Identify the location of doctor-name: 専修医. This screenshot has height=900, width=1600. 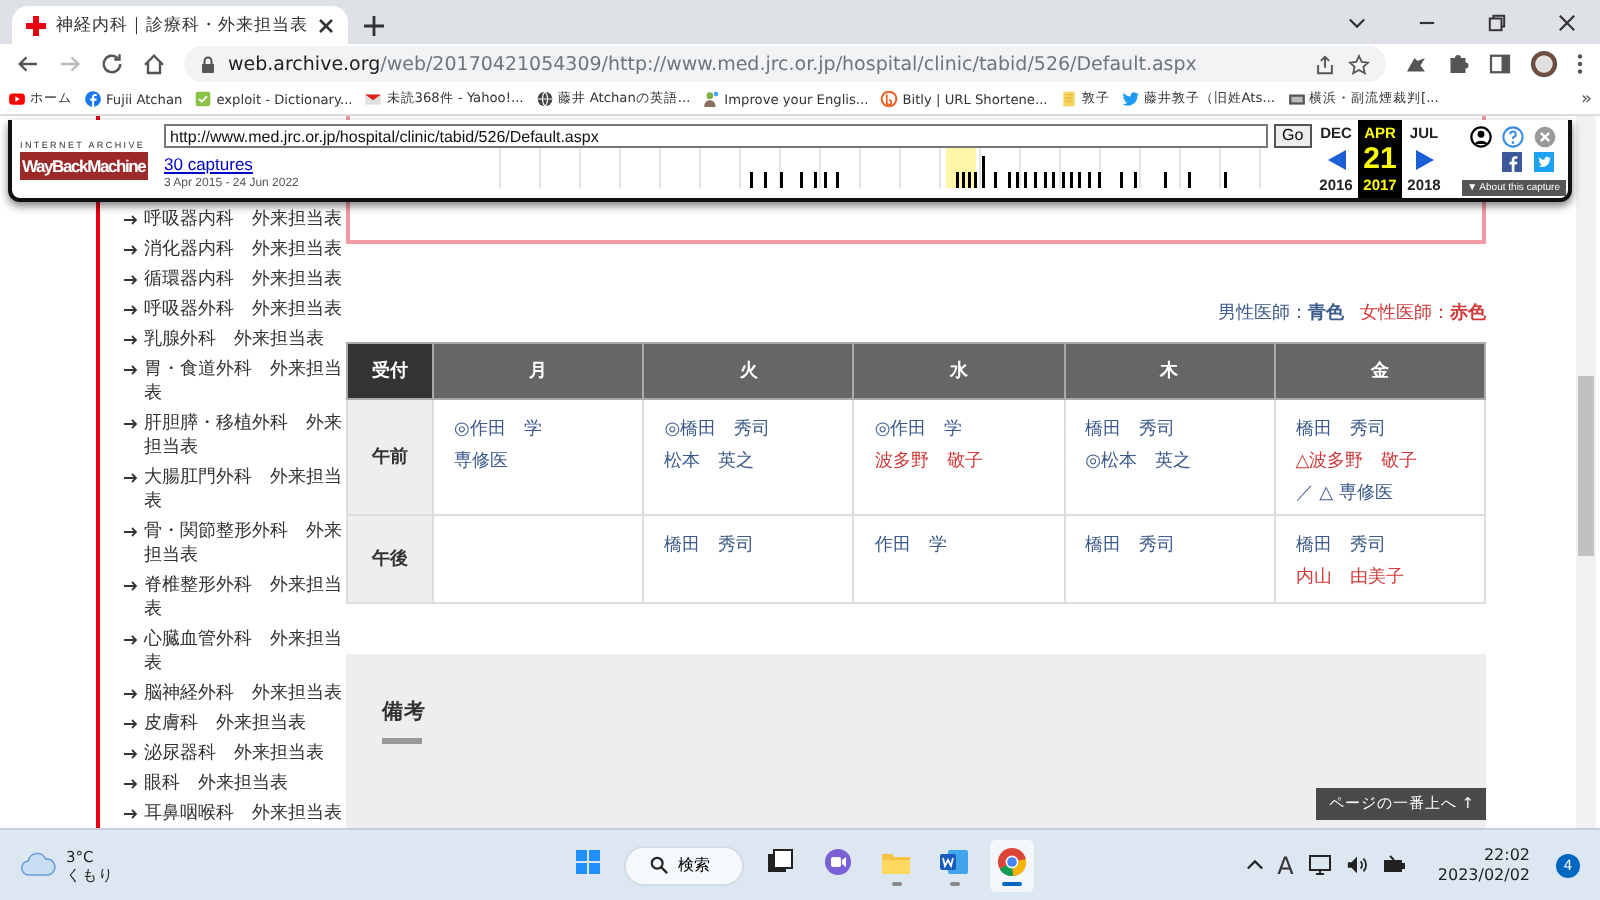
(482, 462).